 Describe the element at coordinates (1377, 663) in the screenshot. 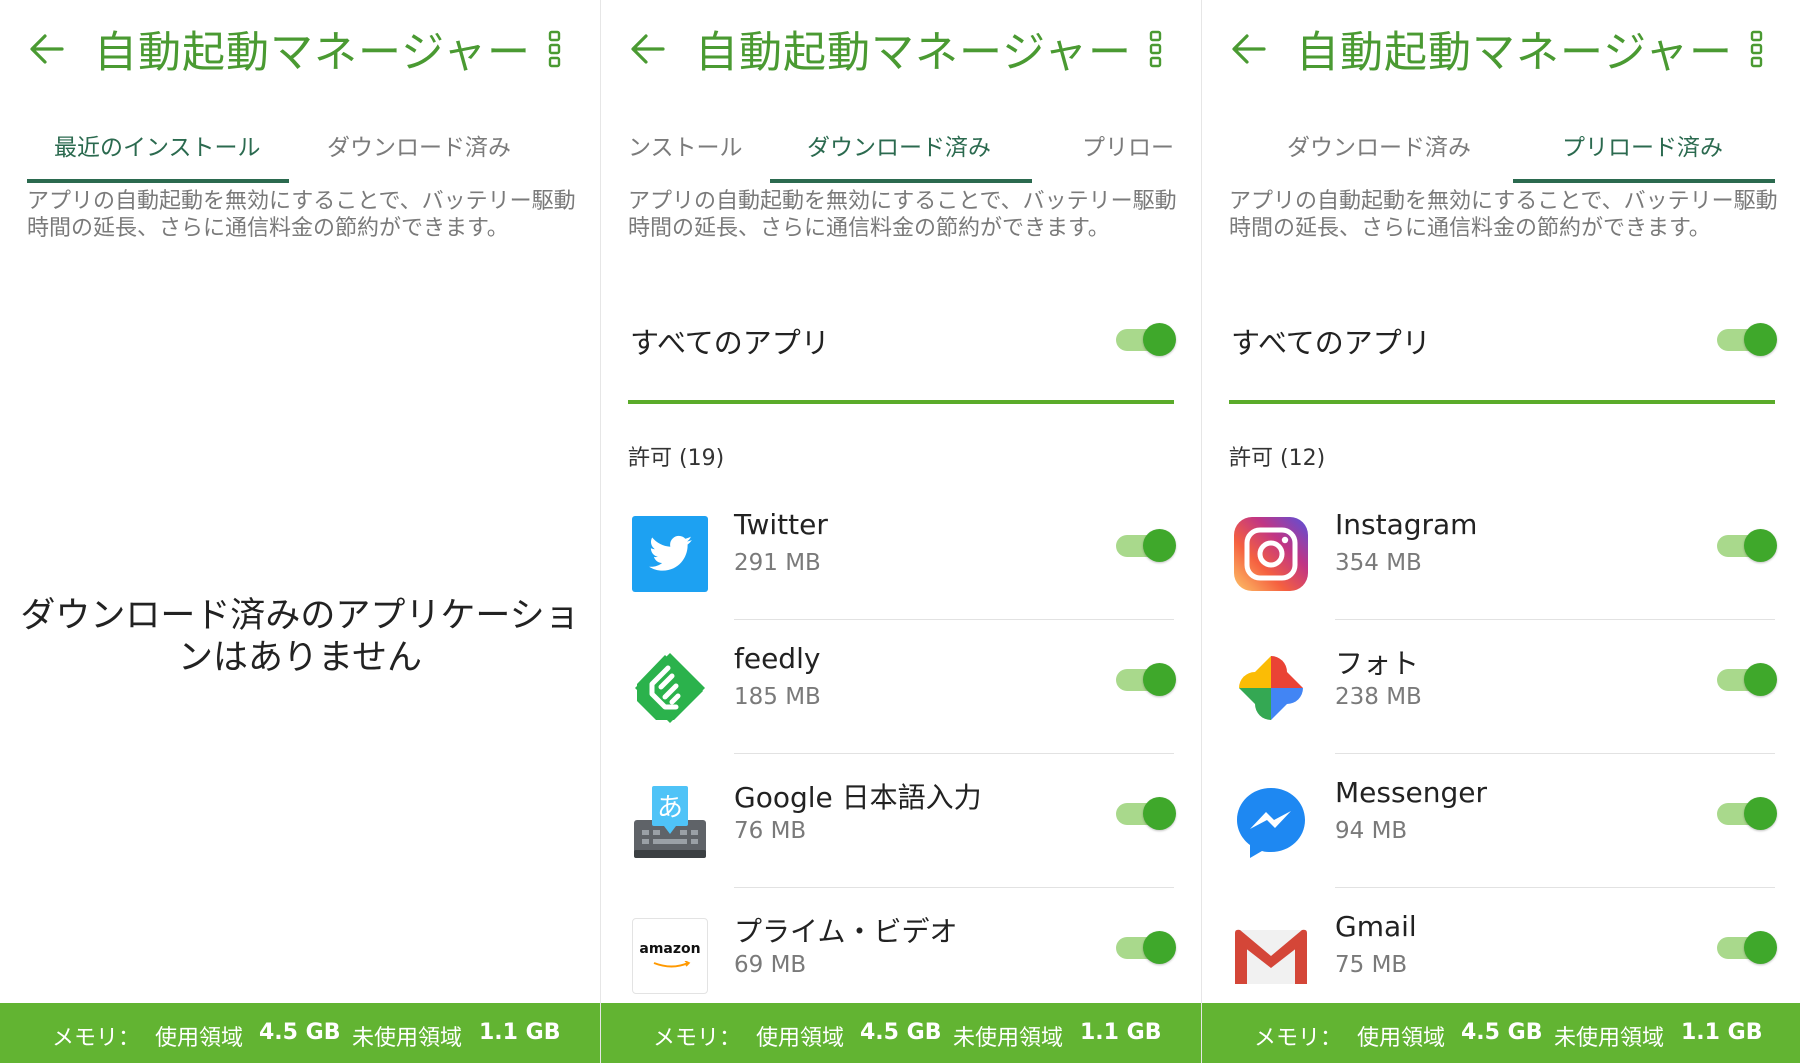

I see `app-name: フォト` at that location.